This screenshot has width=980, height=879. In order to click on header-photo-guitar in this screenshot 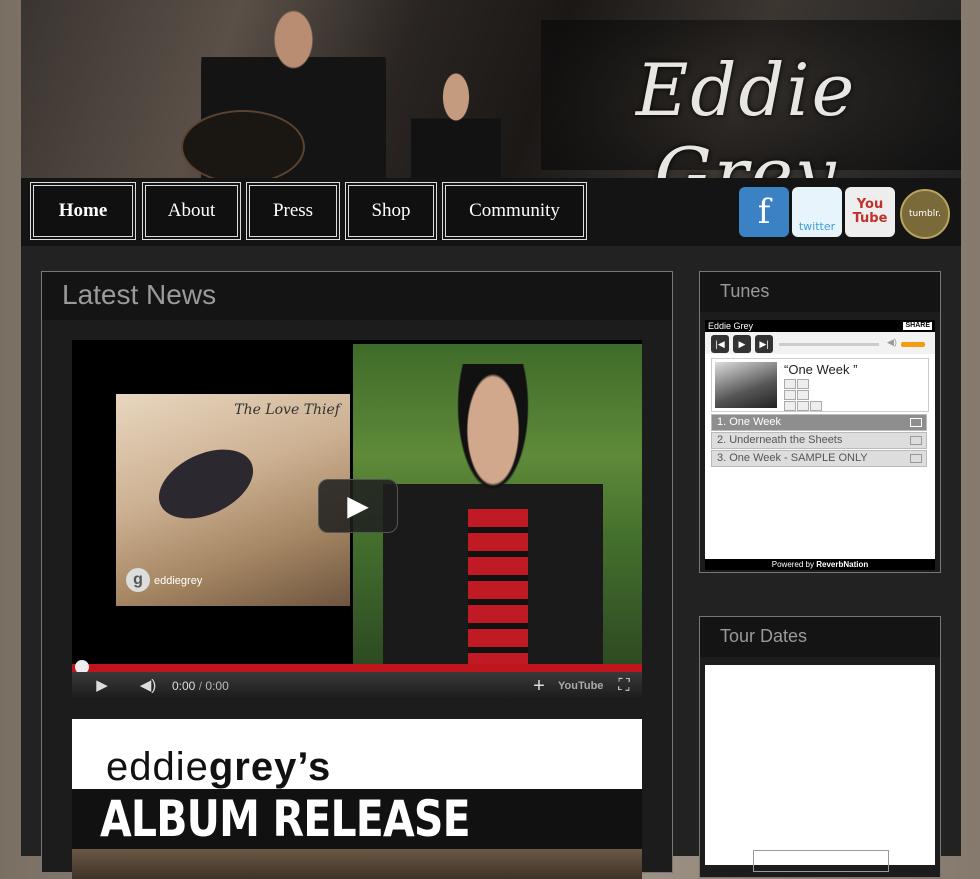, I will do `click(243, 144)`.